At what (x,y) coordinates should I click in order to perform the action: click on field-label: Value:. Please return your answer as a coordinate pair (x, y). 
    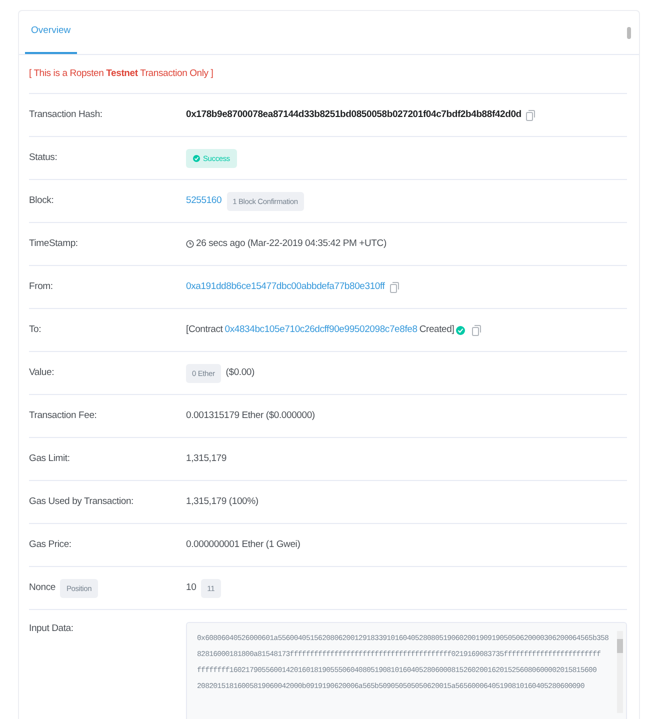
    Looking at the image, I should click on (41, 373).